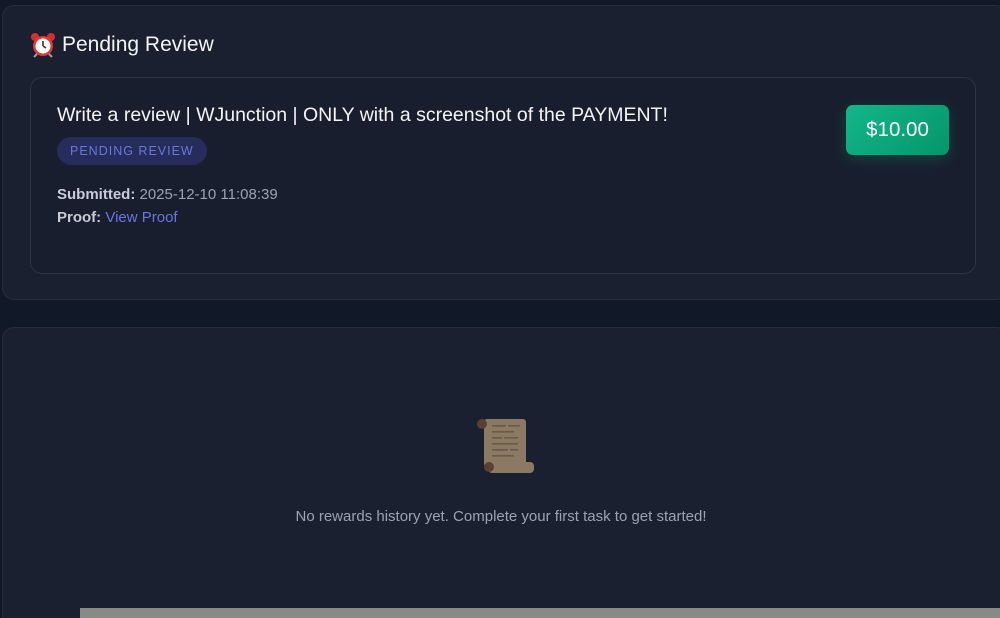  I want to click on scroll-icon, so click(503, 447).